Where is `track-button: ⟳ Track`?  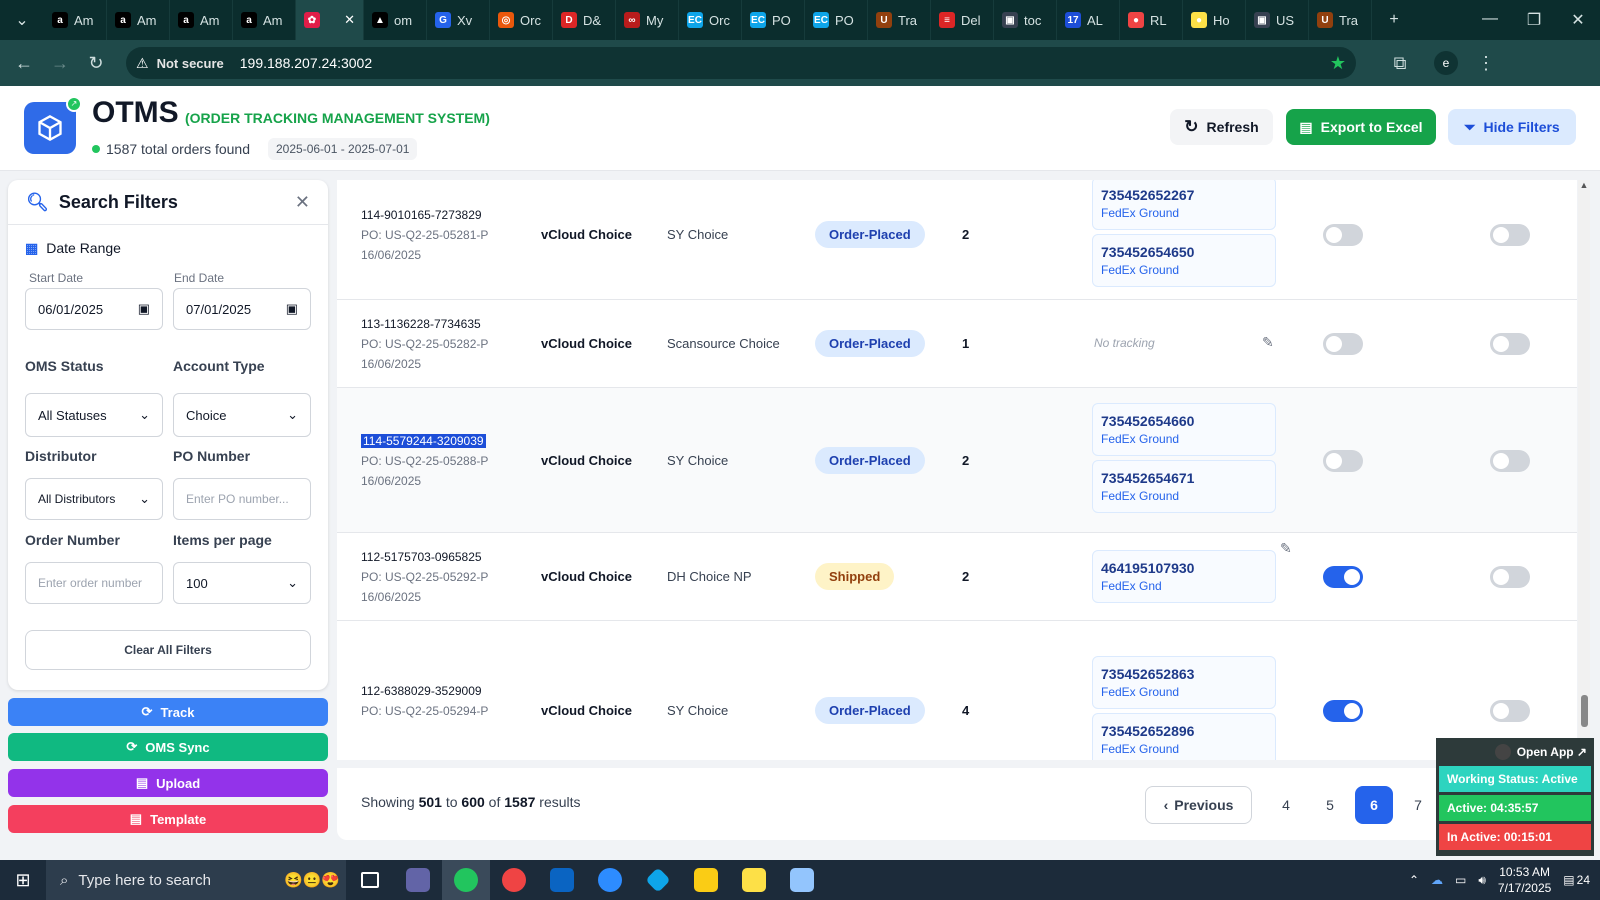 track-button: ⟳ Track is located at coordinates (168, 712).